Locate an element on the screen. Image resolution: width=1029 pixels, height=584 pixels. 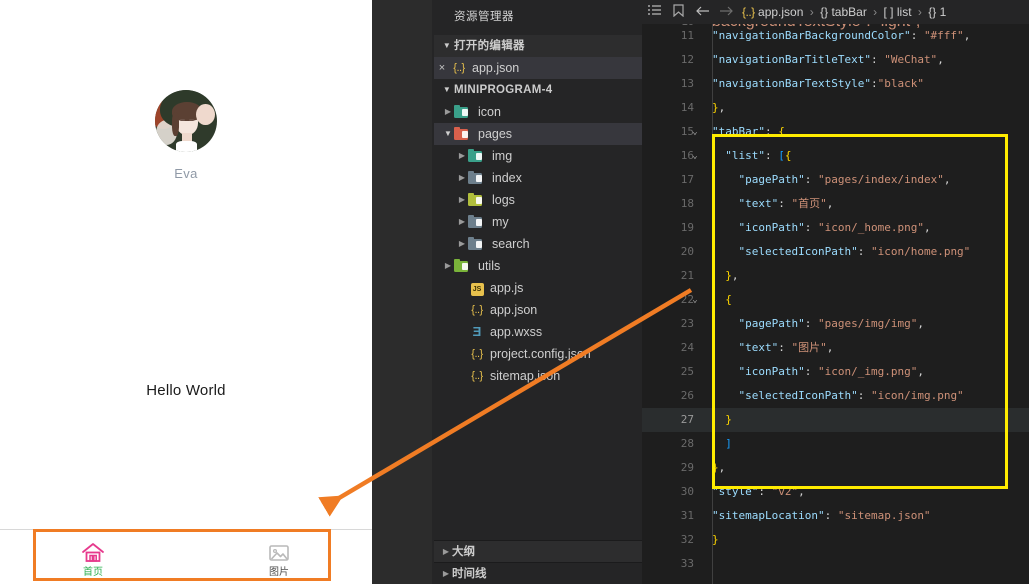
breadcrumb-part-index: 1 is located at coordinates (943, 12).